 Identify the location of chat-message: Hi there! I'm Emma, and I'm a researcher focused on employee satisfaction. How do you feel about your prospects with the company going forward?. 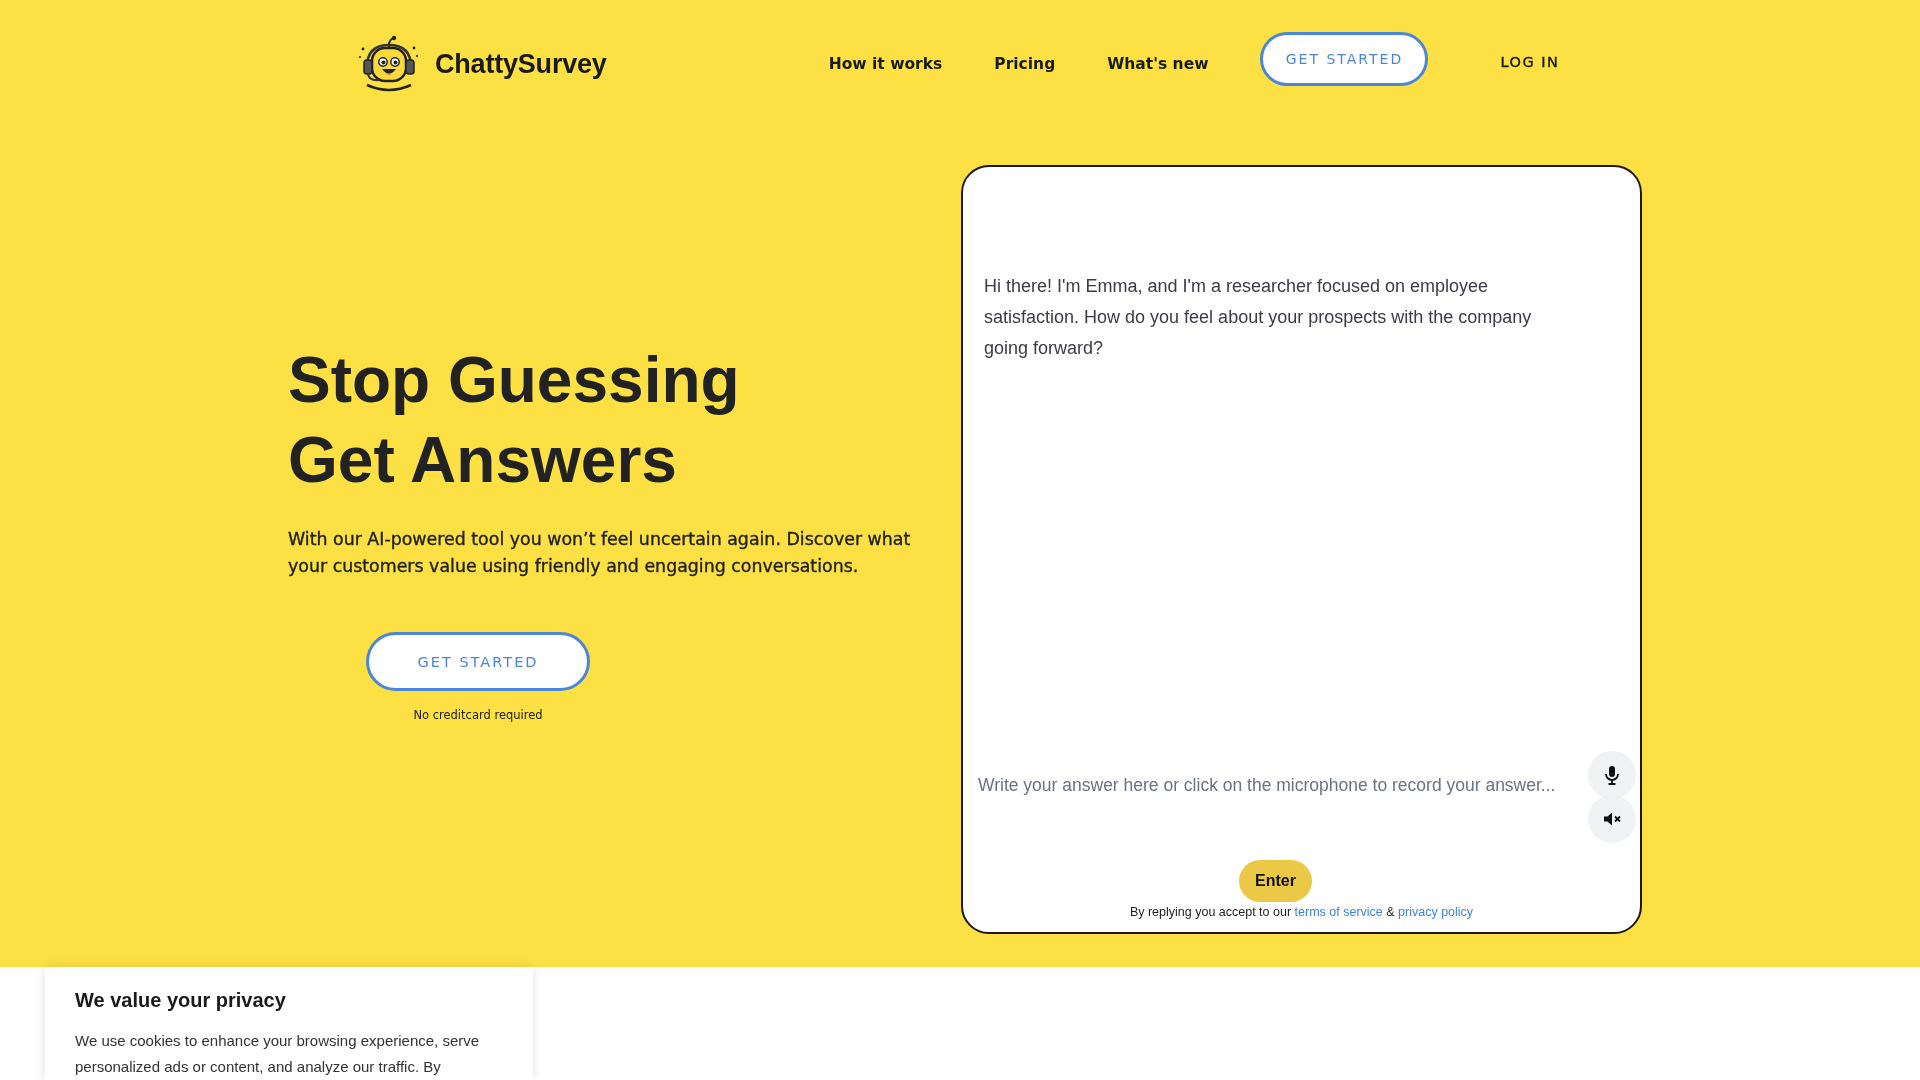
(1258, 317).